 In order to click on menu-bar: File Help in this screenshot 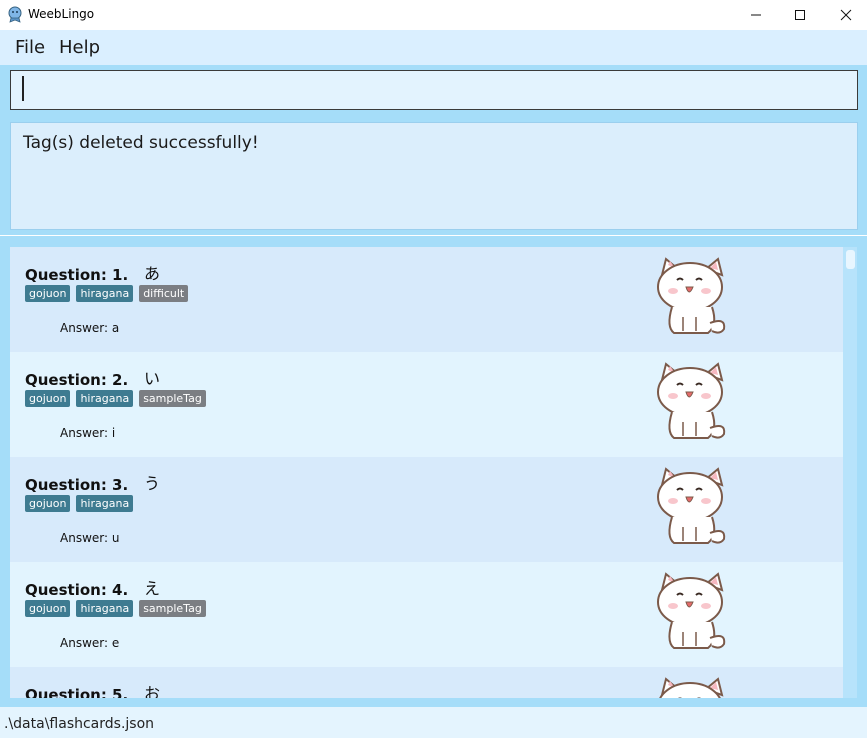, I will do `click(433, 47)`.